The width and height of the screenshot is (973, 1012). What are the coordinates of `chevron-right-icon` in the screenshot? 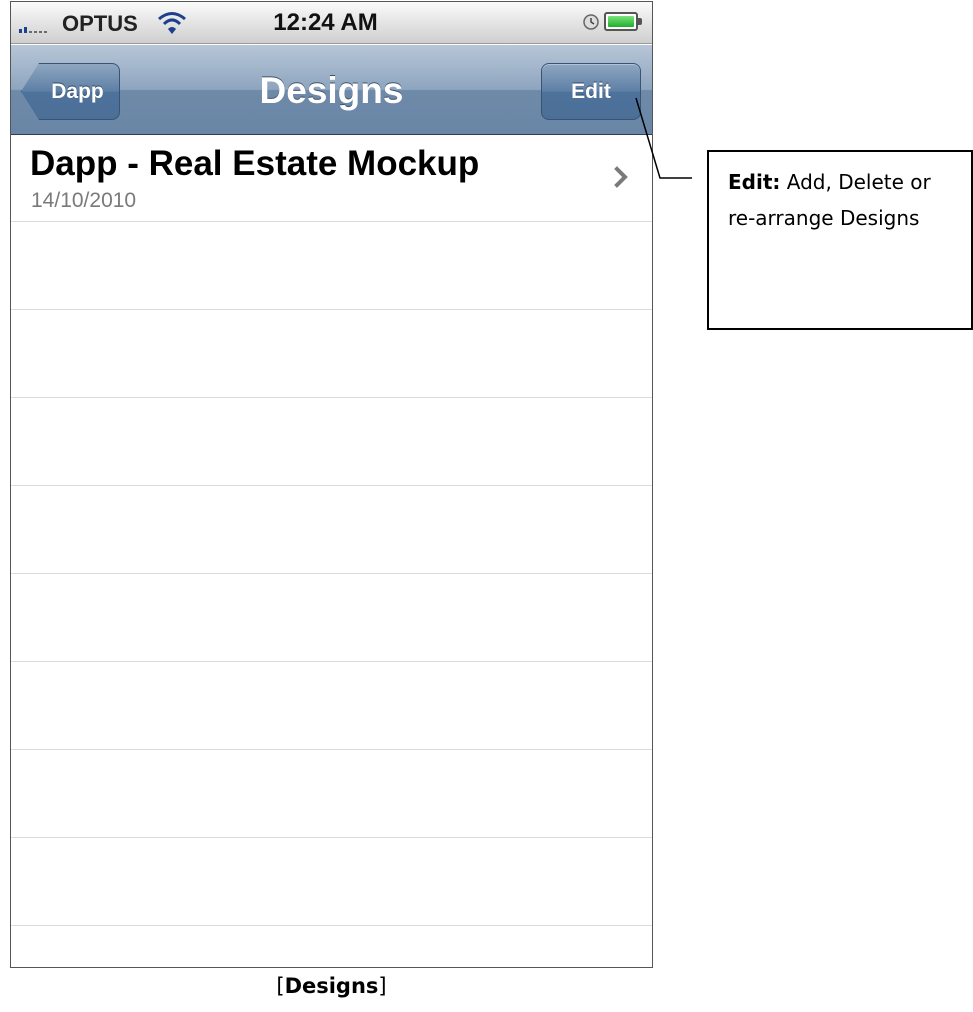 It's located at (621, 177).